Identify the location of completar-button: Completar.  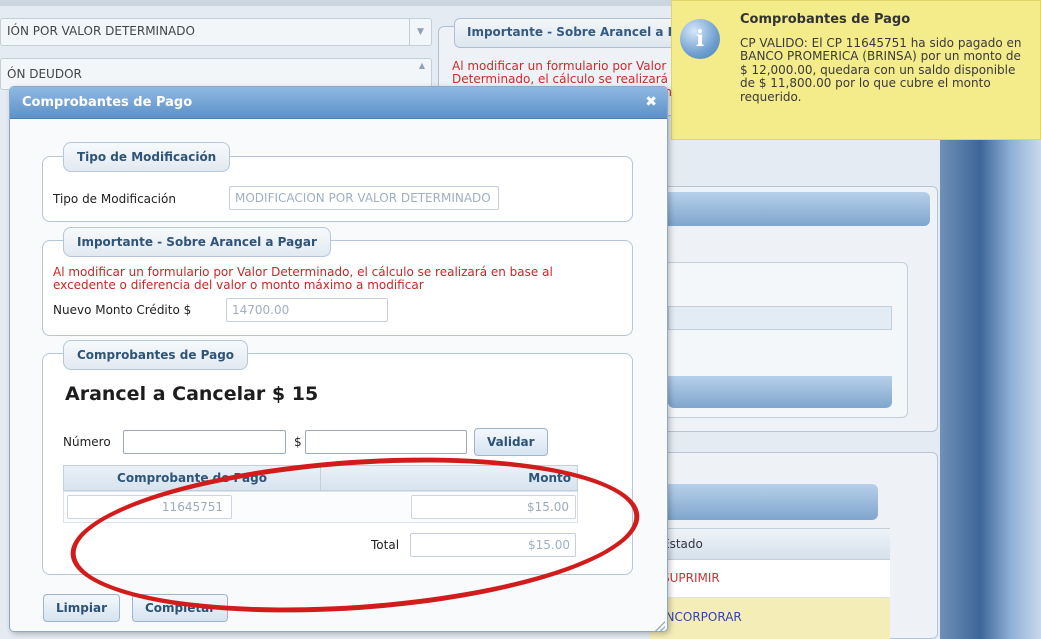
(180, 608).